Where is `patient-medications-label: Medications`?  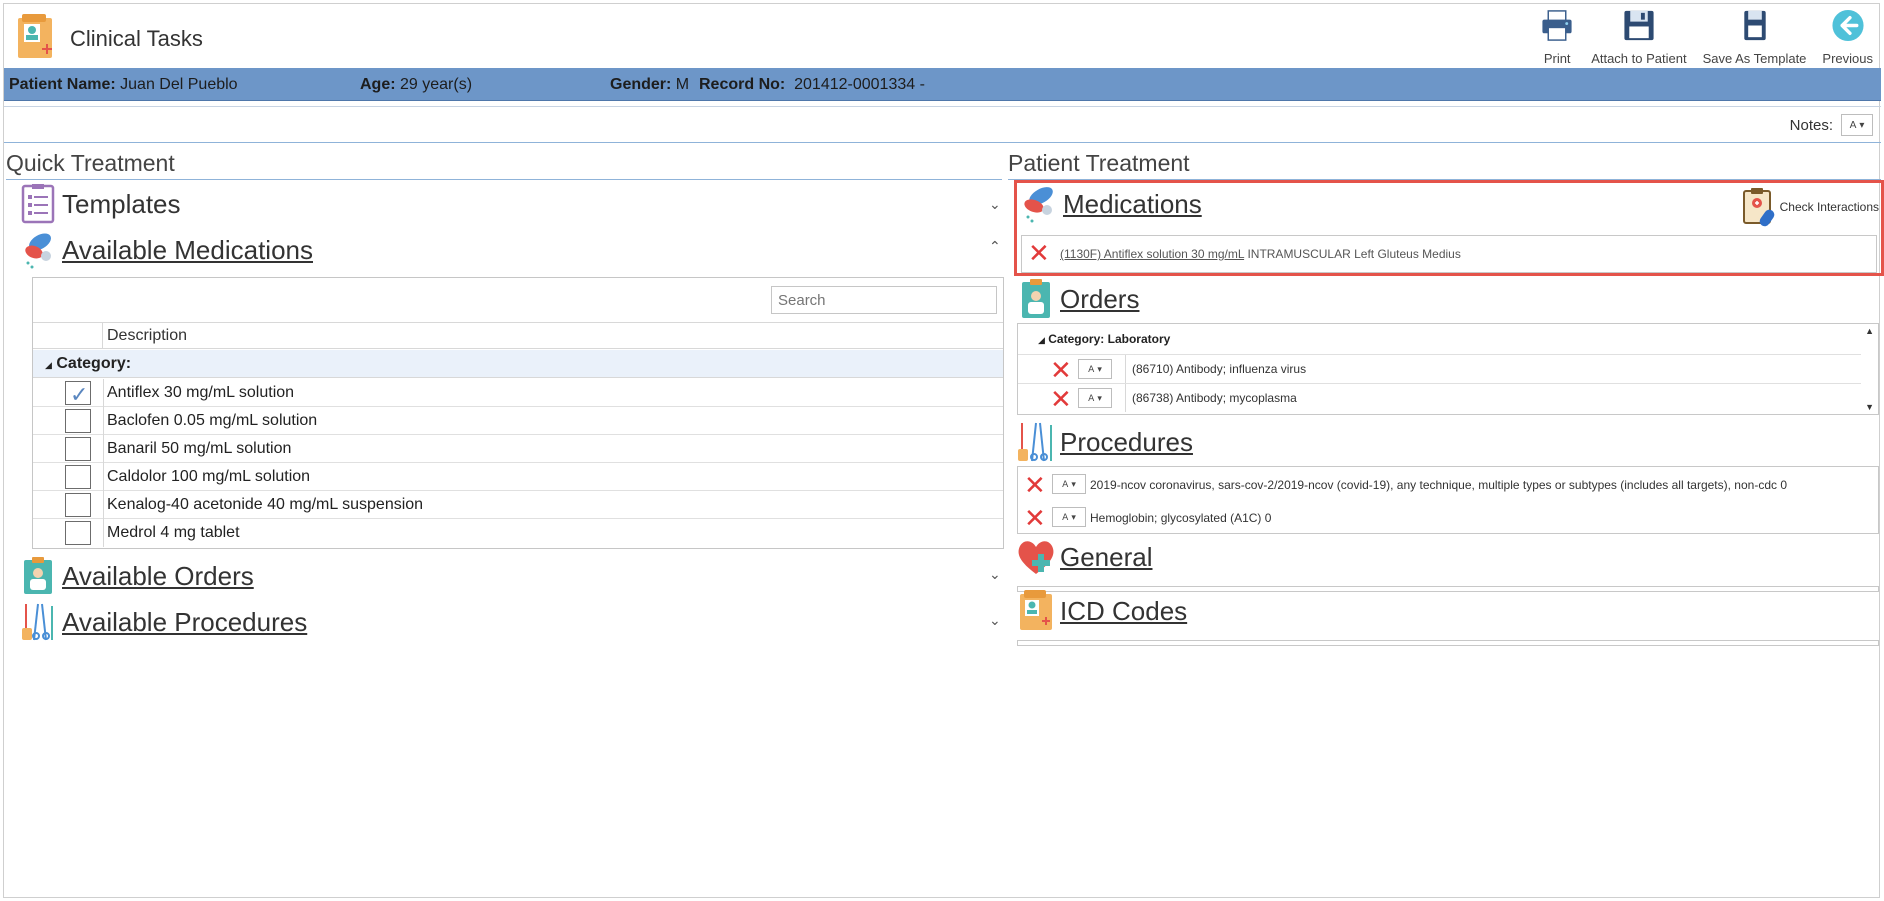 patient-medications-label: Medications is located at coordinates (1132, 203).